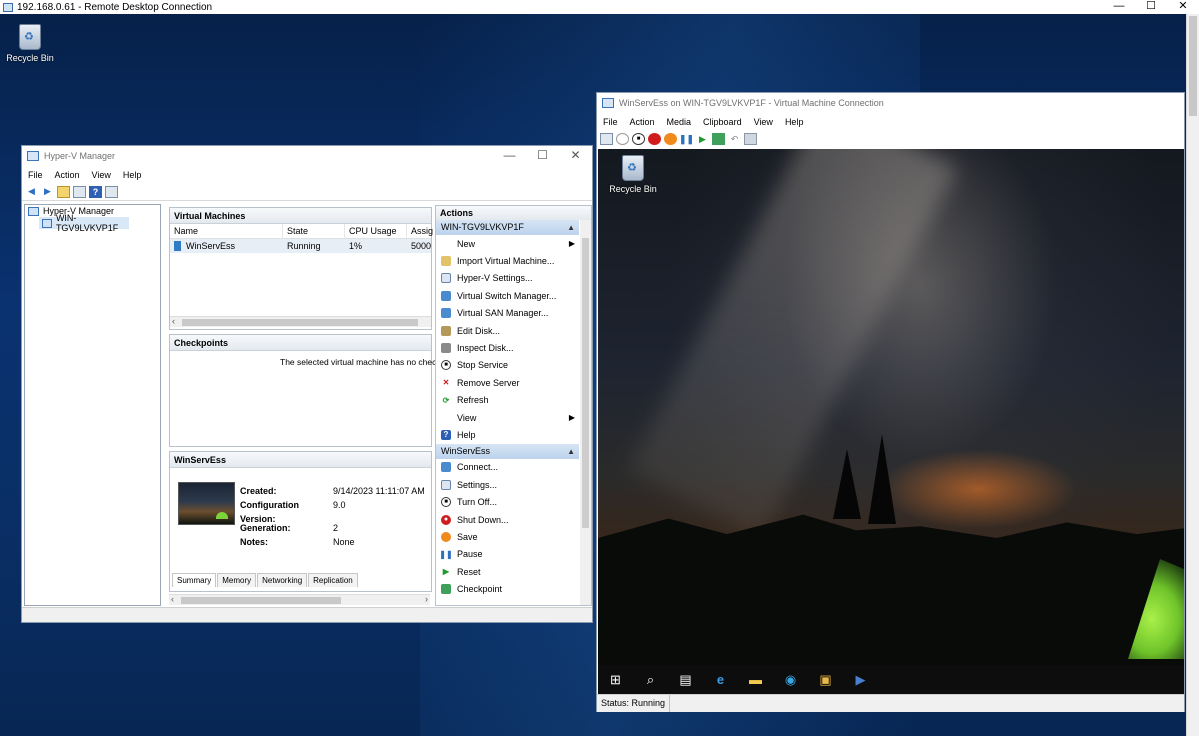 This screenshot has height=736, width=1199. I want to click on tab-summary: Summary, so click(194, 580).